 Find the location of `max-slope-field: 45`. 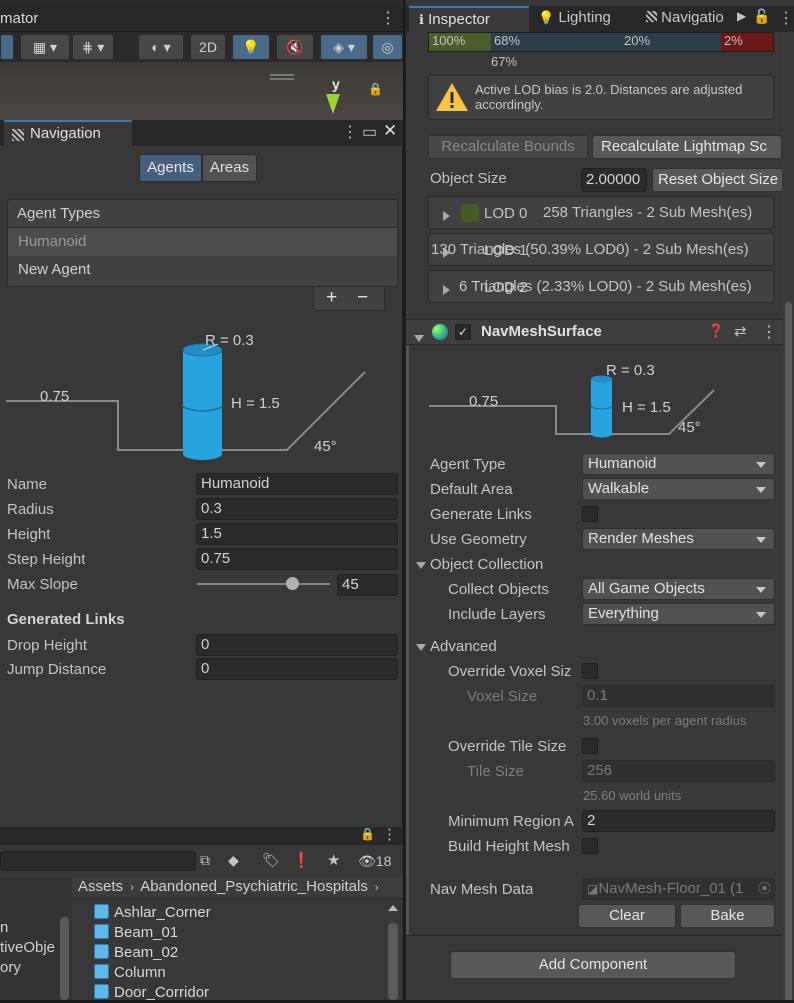

max-slope-field: 45 is located at coordinates (367, 585).